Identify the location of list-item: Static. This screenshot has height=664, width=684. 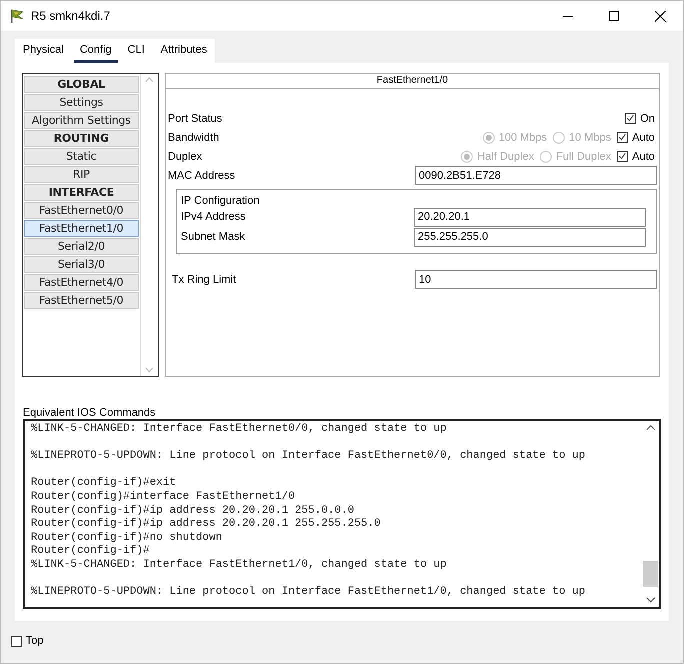
(81, 156).